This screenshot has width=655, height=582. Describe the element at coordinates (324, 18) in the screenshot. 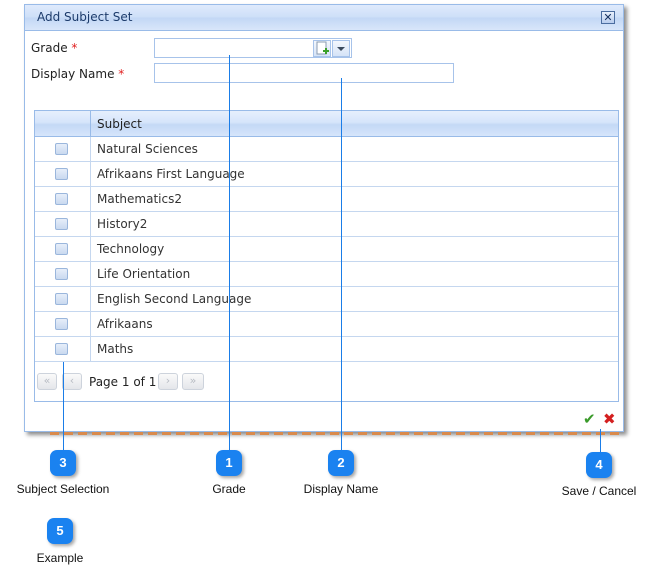

I see `dialog-titlebar: Add Subject Set ✕` at that location.